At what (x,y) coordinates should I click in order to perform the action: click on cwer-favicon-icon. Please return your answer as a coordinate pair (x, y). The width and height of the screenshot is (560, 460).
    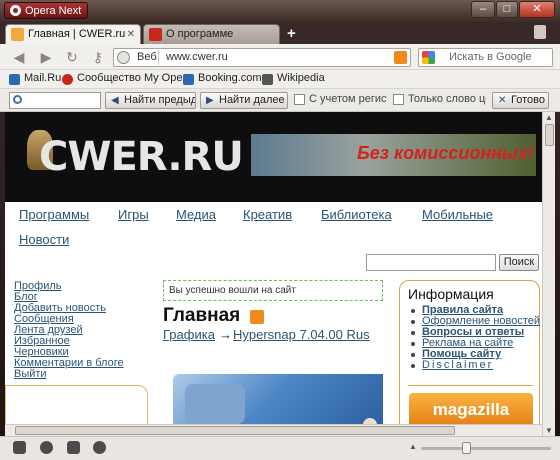
    Looking at the image, I should click on (17, 34).